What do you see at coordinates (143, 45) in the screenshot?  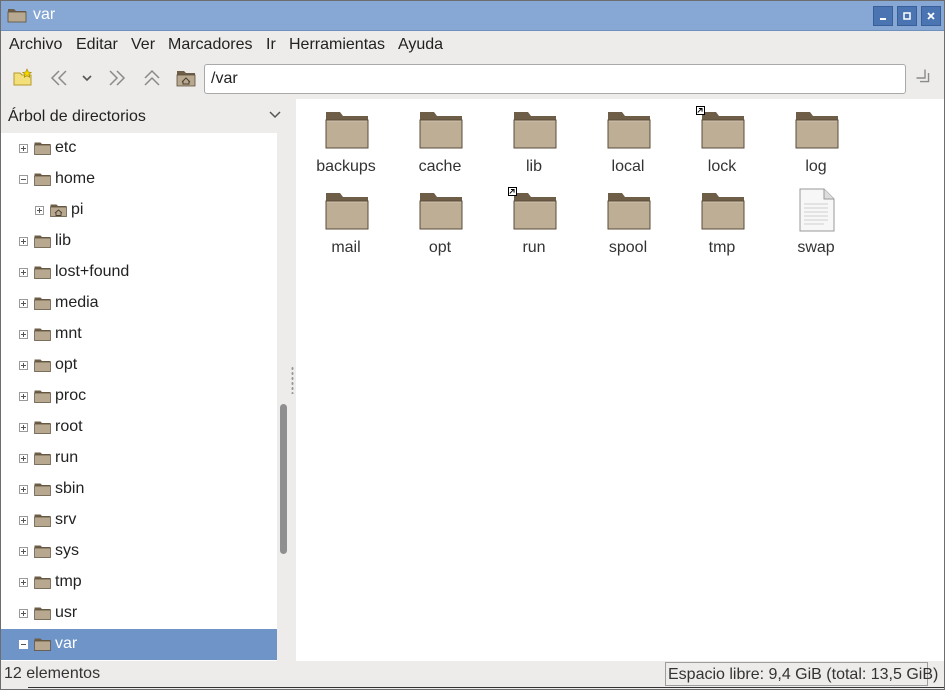 I see `menu-ver: Ver` at bounding box center [143, 45].